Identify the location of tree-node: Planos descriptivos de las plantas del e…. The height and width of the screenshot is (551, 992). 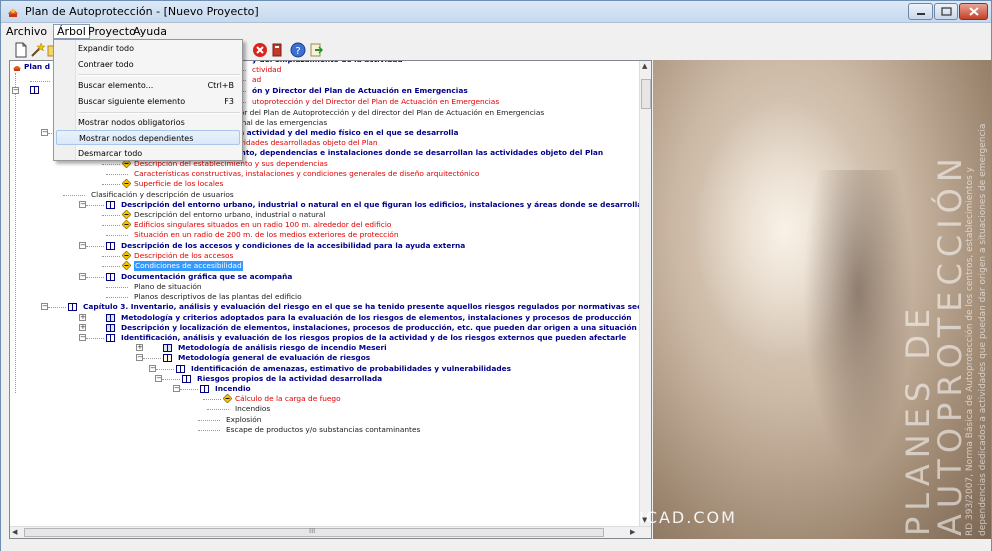
(218, 297).